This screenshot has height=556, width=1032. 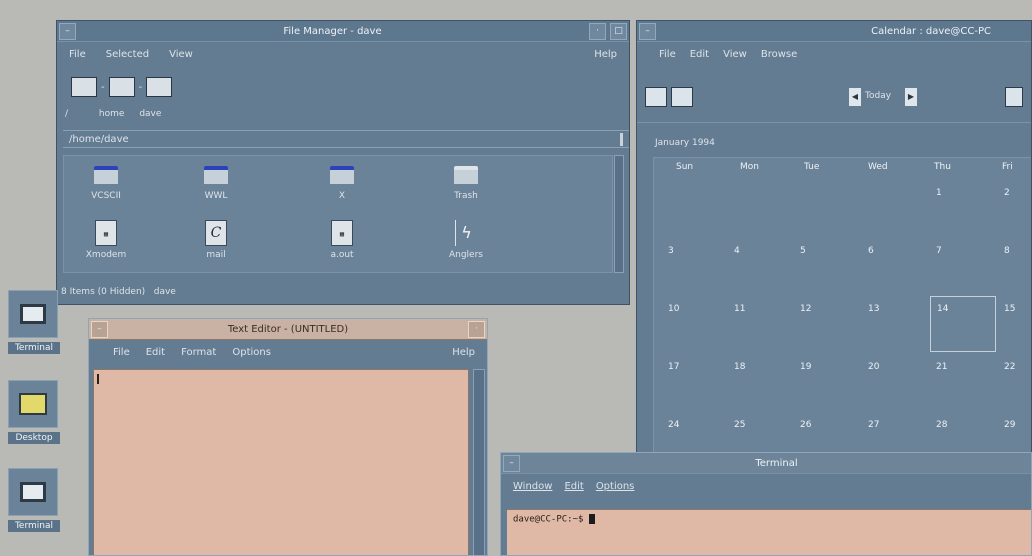 I want to click on next-arrow-icon: ▶, so click(x=911, y=97).